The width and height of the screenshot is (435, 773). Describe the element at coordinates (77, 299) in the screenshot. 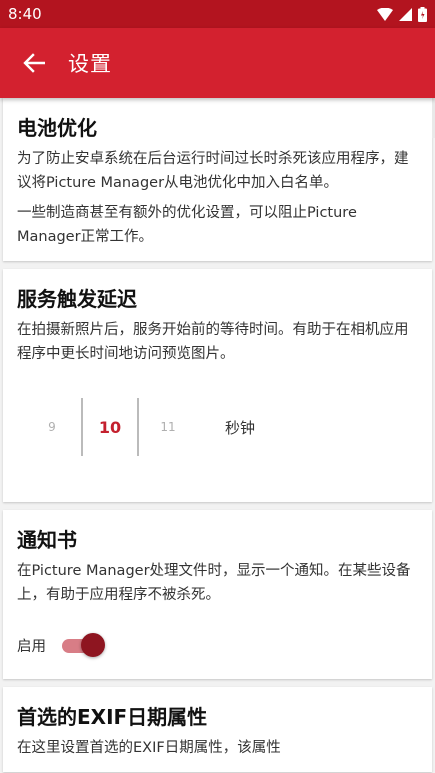

I see `service-delay-title: 服务触发延迟` at that location.